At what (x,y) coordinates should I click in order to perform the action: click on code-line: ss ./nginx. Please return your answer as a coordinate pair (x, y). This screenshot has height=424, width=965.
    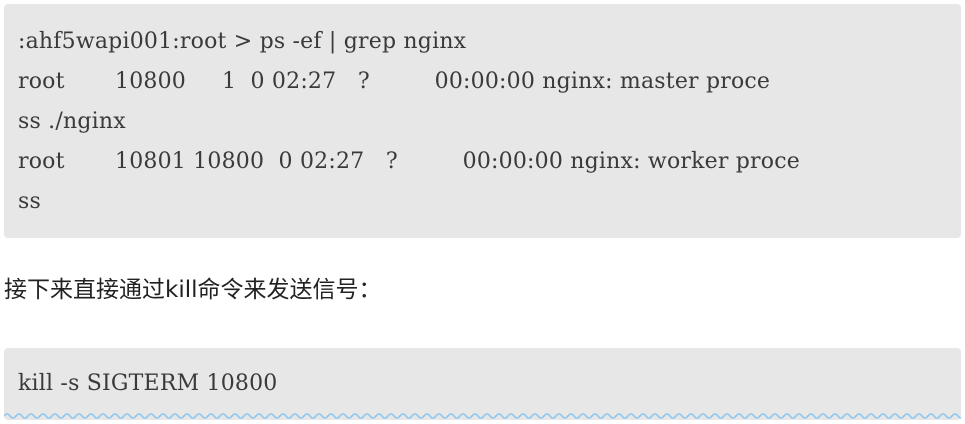
    Looking at the image, I should click on (72, 121).